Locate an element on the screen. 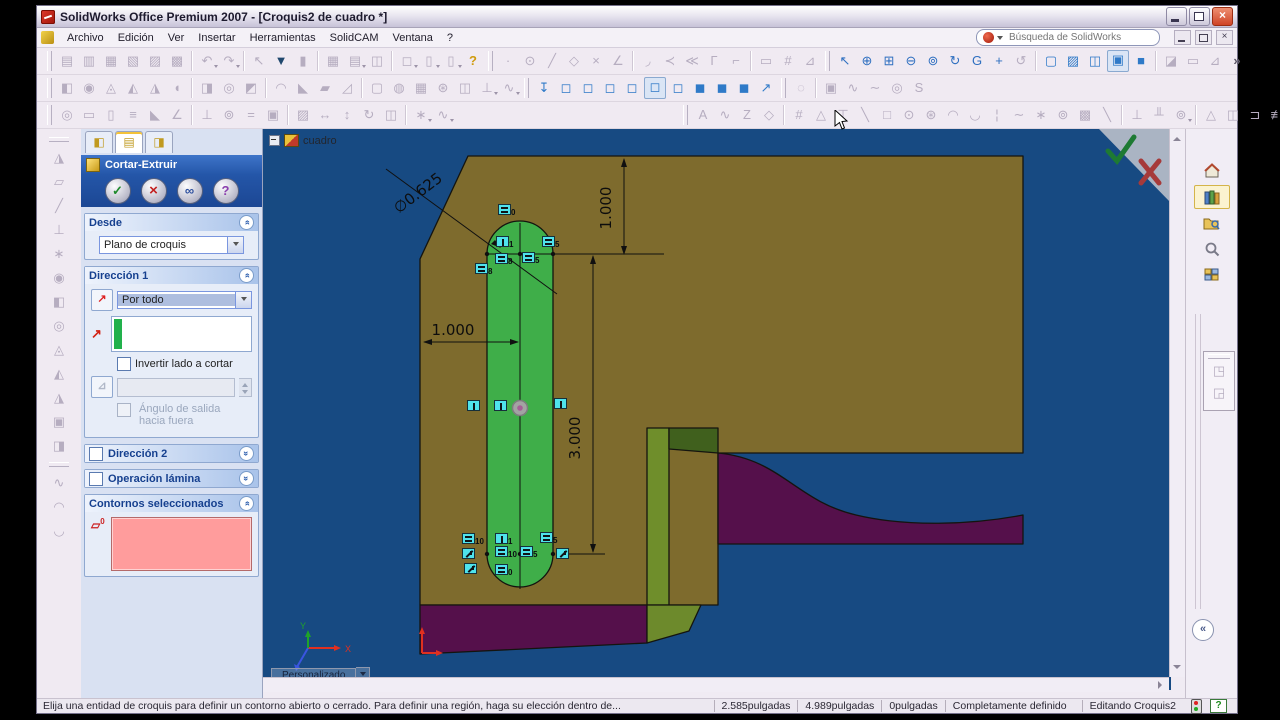 This screenshot has width=1280, height=720. horizontal-dimension-icon: ▭ is located at coordinates (89, 115).